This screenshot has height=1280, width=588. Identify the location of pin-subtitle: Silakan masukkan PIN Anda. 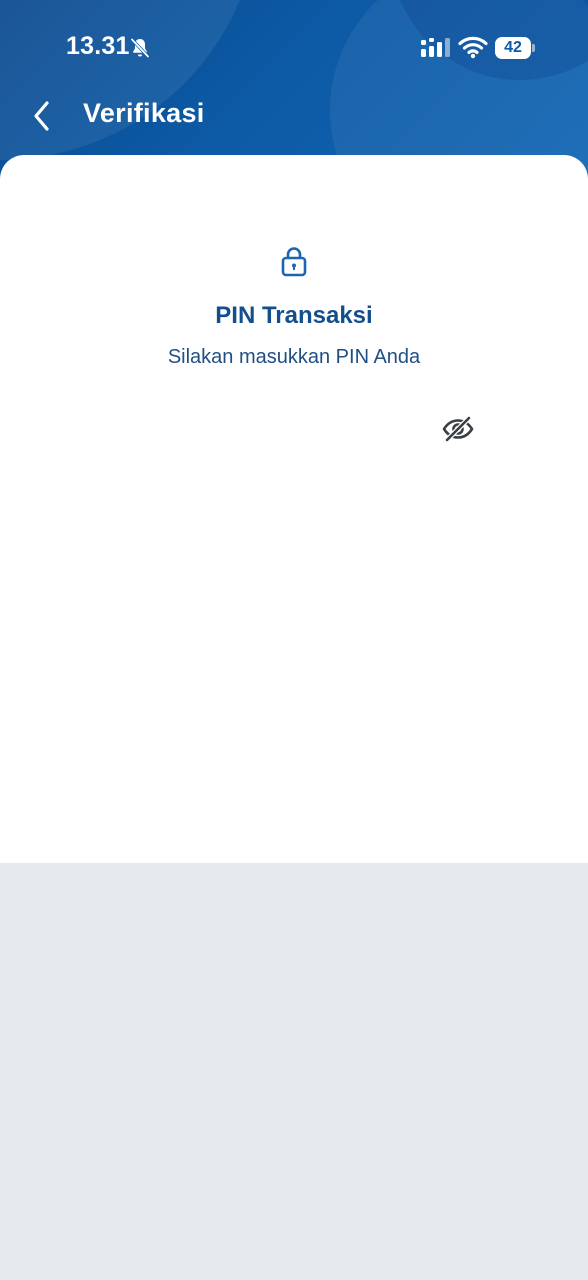
(294, 357).